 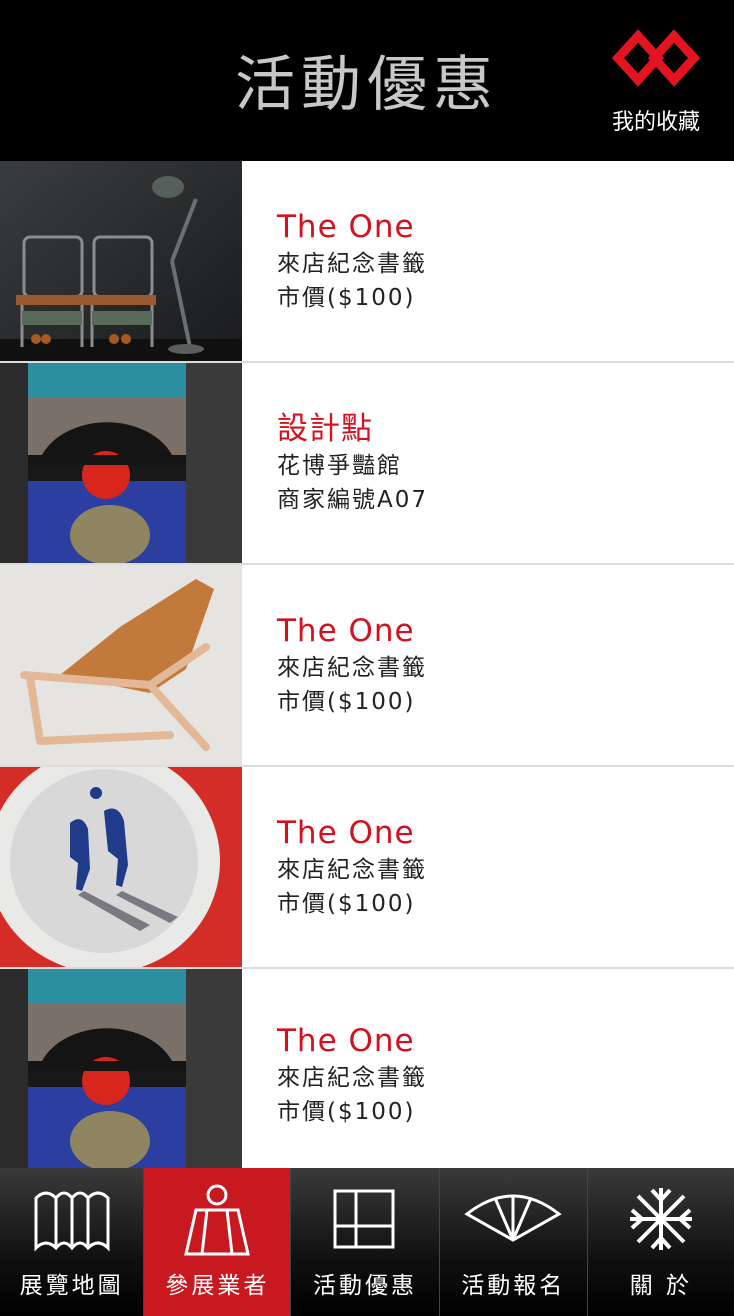 What do you see at coordinates (72, 1221) in the screenshot?
I see `map-icon` at bounding box center [72, 1221].